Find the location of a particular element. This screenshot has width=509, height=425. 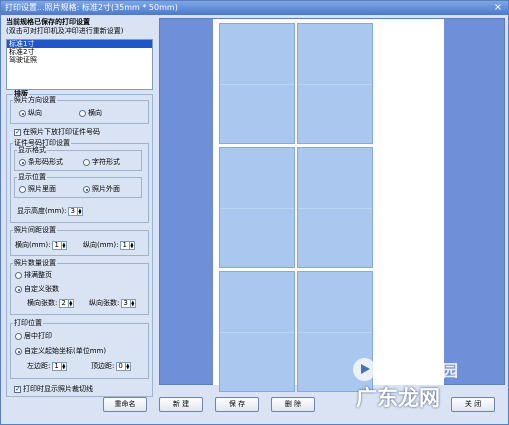

spacing-h-label: 横向(mm): is located at coordinates (33, 245).